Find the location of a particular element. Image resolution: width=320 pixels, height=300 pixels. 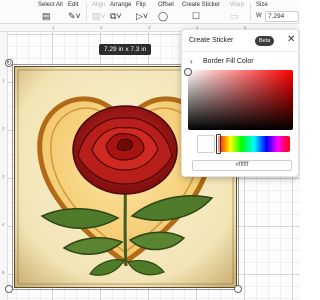

beta-badge: Beta is located at coordinates (265, 41).